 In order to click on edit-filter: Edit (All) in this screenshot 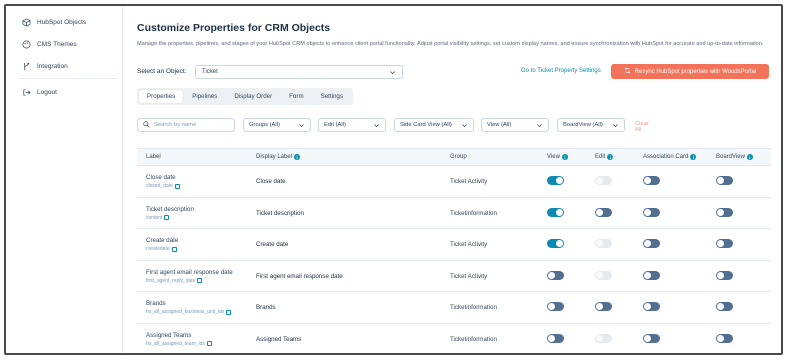, I will do `click(352, 125)`.